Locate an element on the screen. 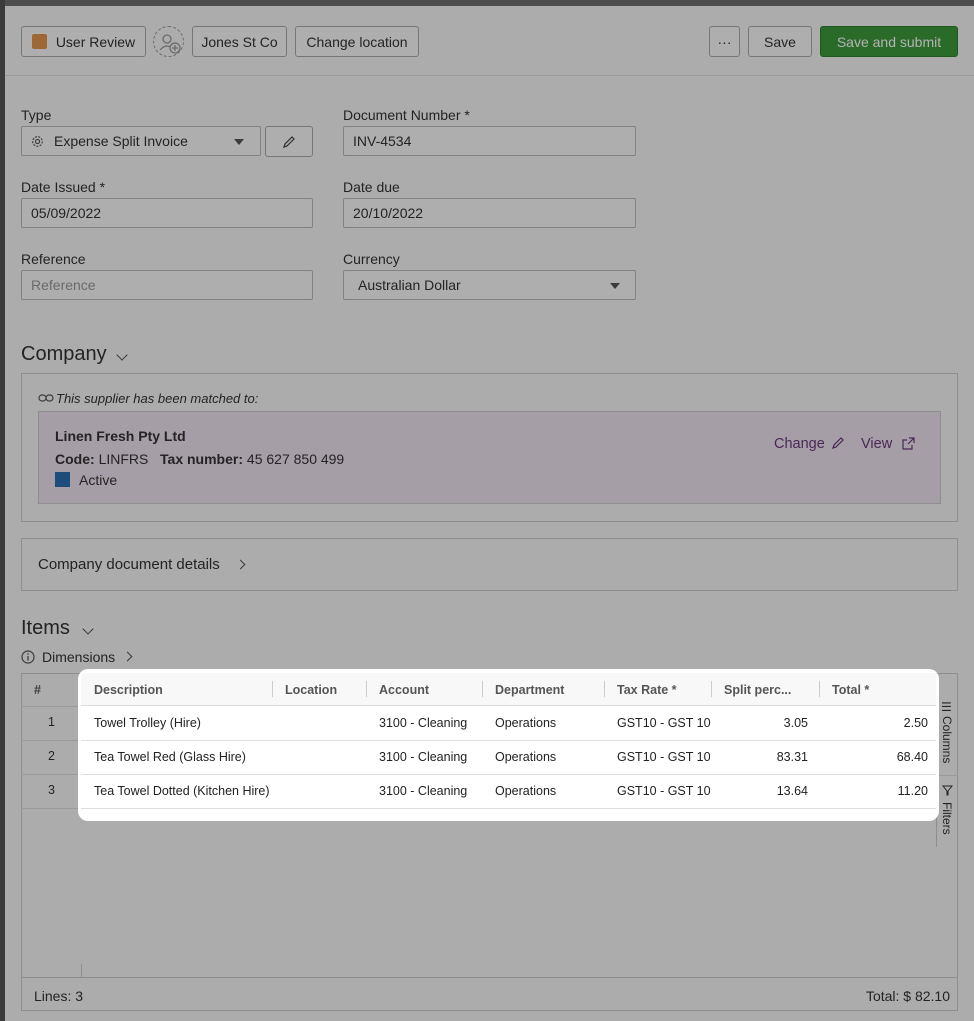 The height and width of the screenshot is (1021, 974). type-value: Expense Split Invoice is located at coordinates (121, 141).